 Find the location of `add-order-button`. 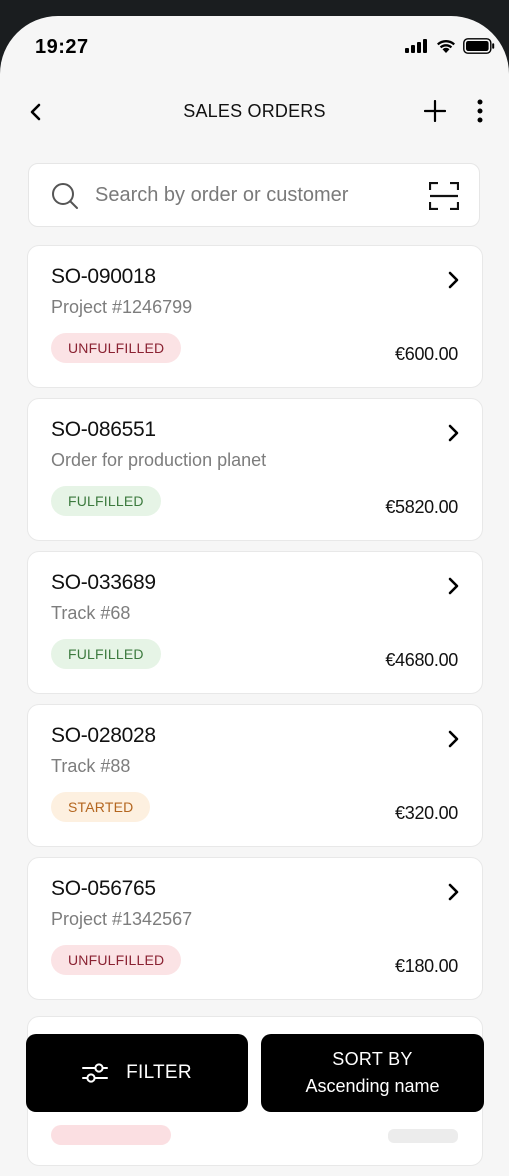

add-order-button is located at coordinates (435, 111).